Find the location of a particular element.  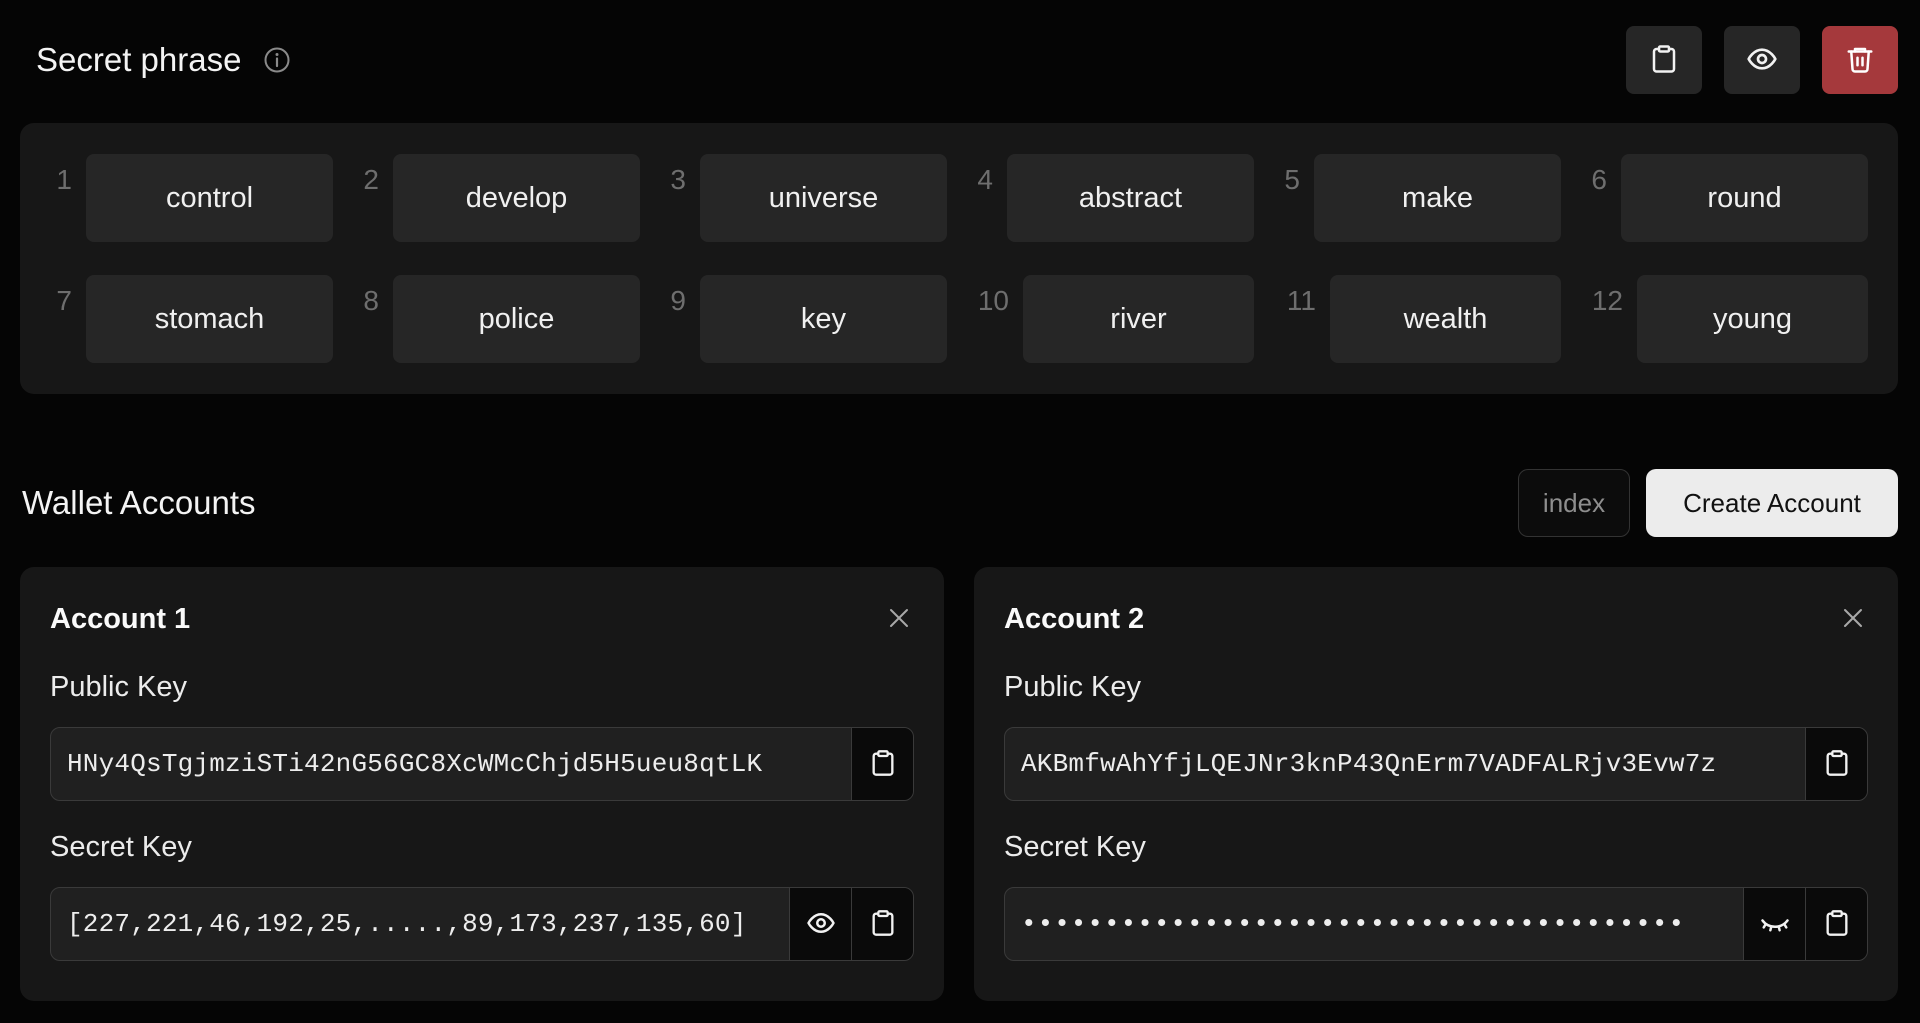

phrase-word: 1 control is located at coordinates (191, 198).